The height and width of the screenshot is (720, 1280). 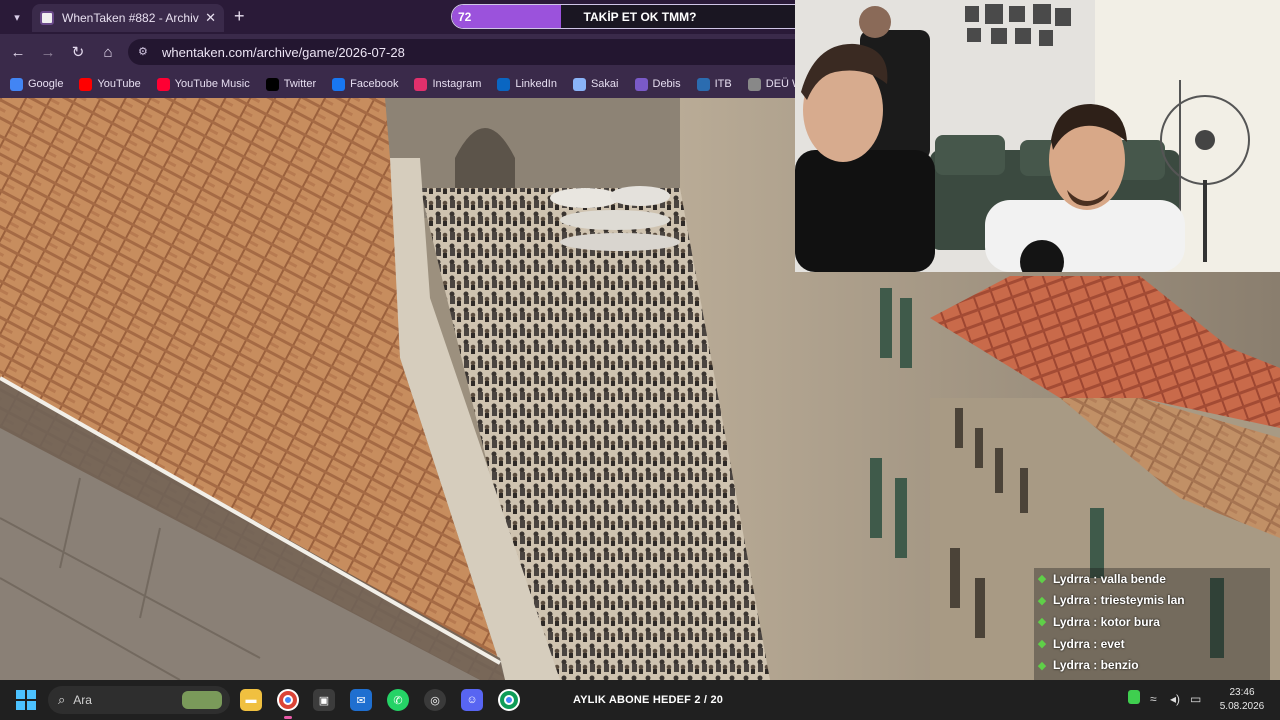 I want to click on volume-icon: ◂), so click(x=1175, y=699).